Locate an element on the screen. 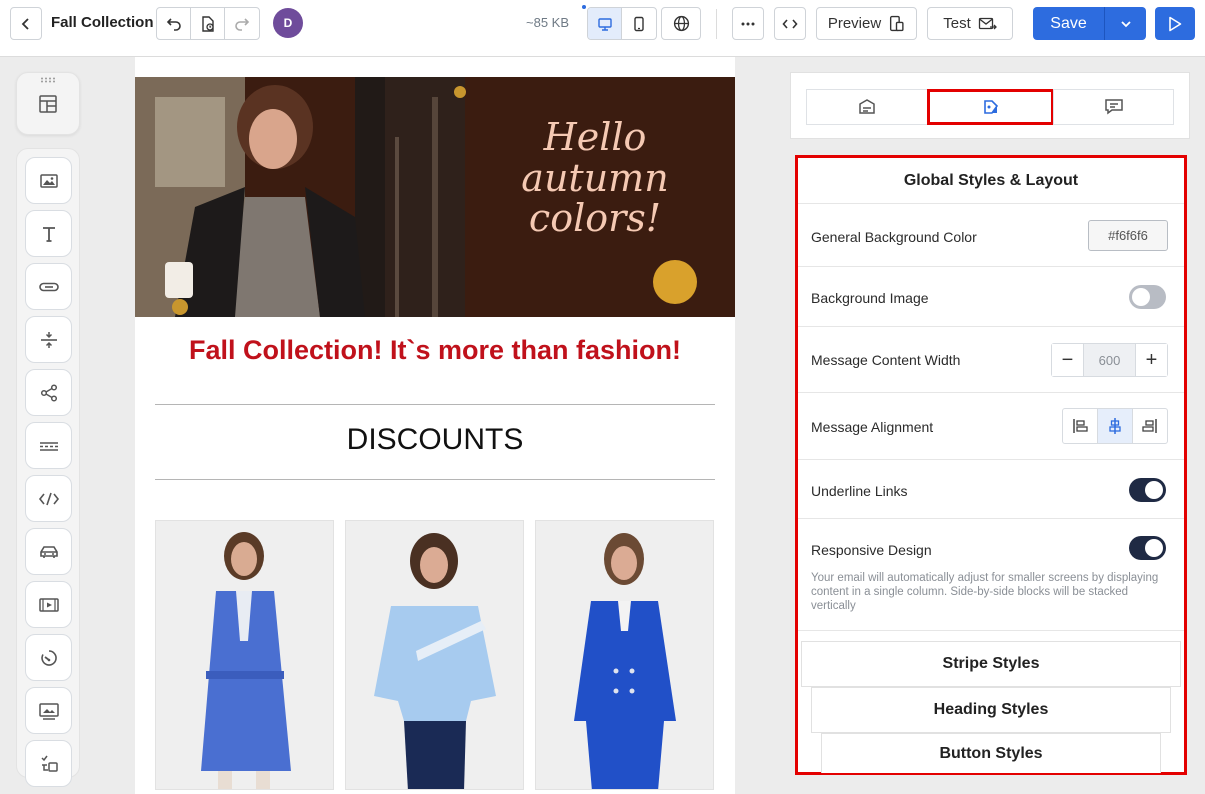  product-sweater-figure is located at coordinates (434, 655).